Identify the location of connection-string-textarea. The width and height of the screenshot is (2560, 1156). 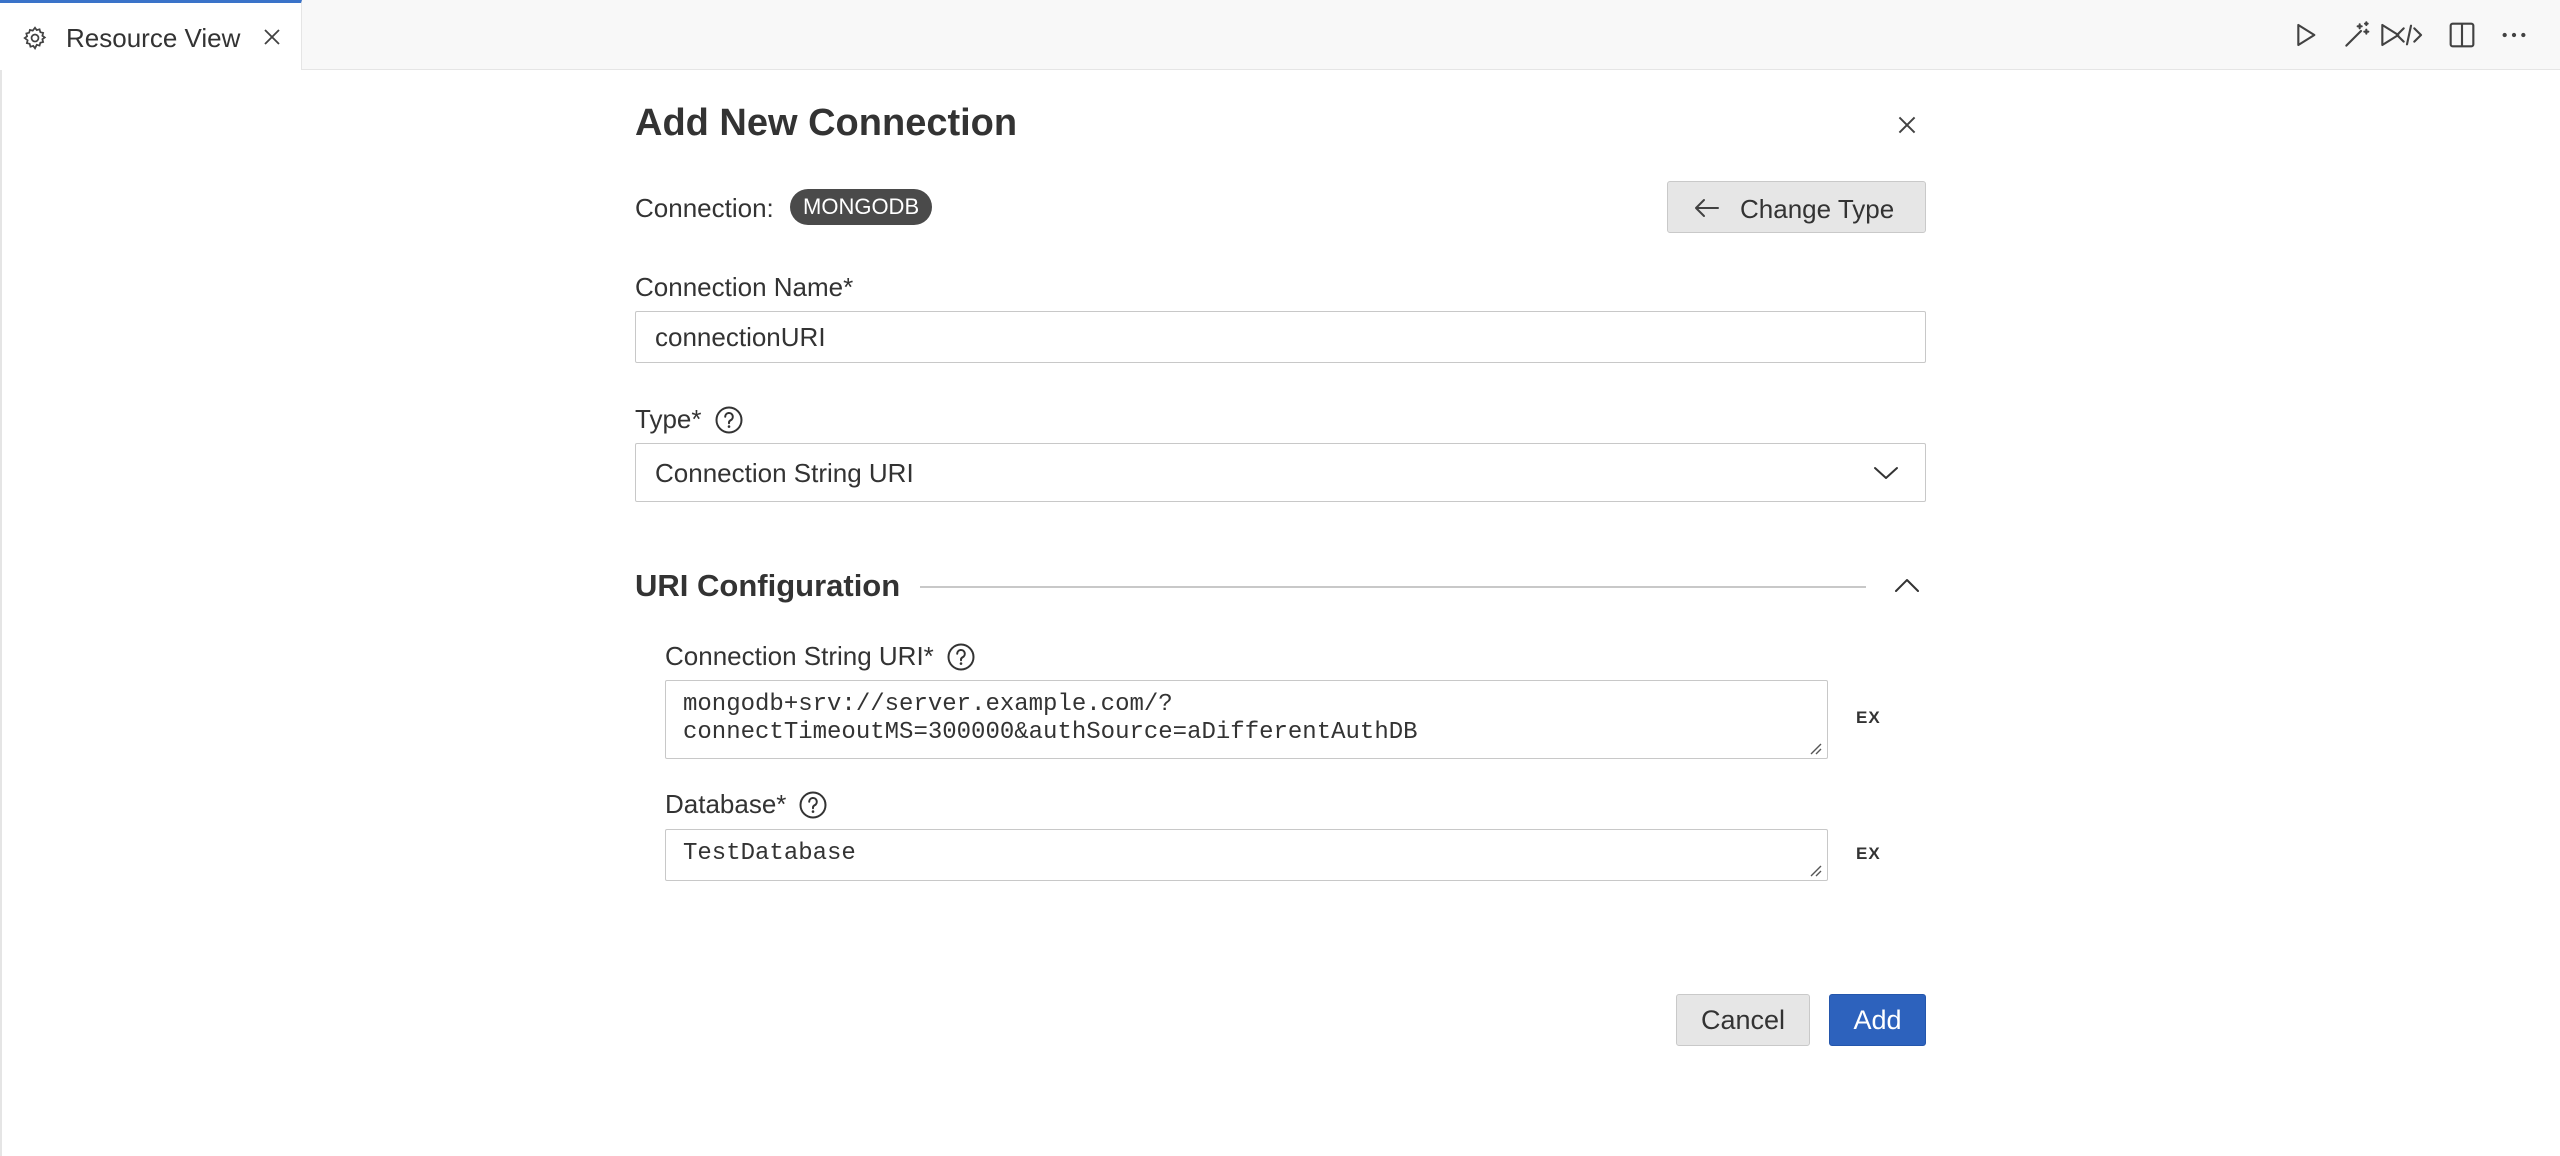
(1246, 719).